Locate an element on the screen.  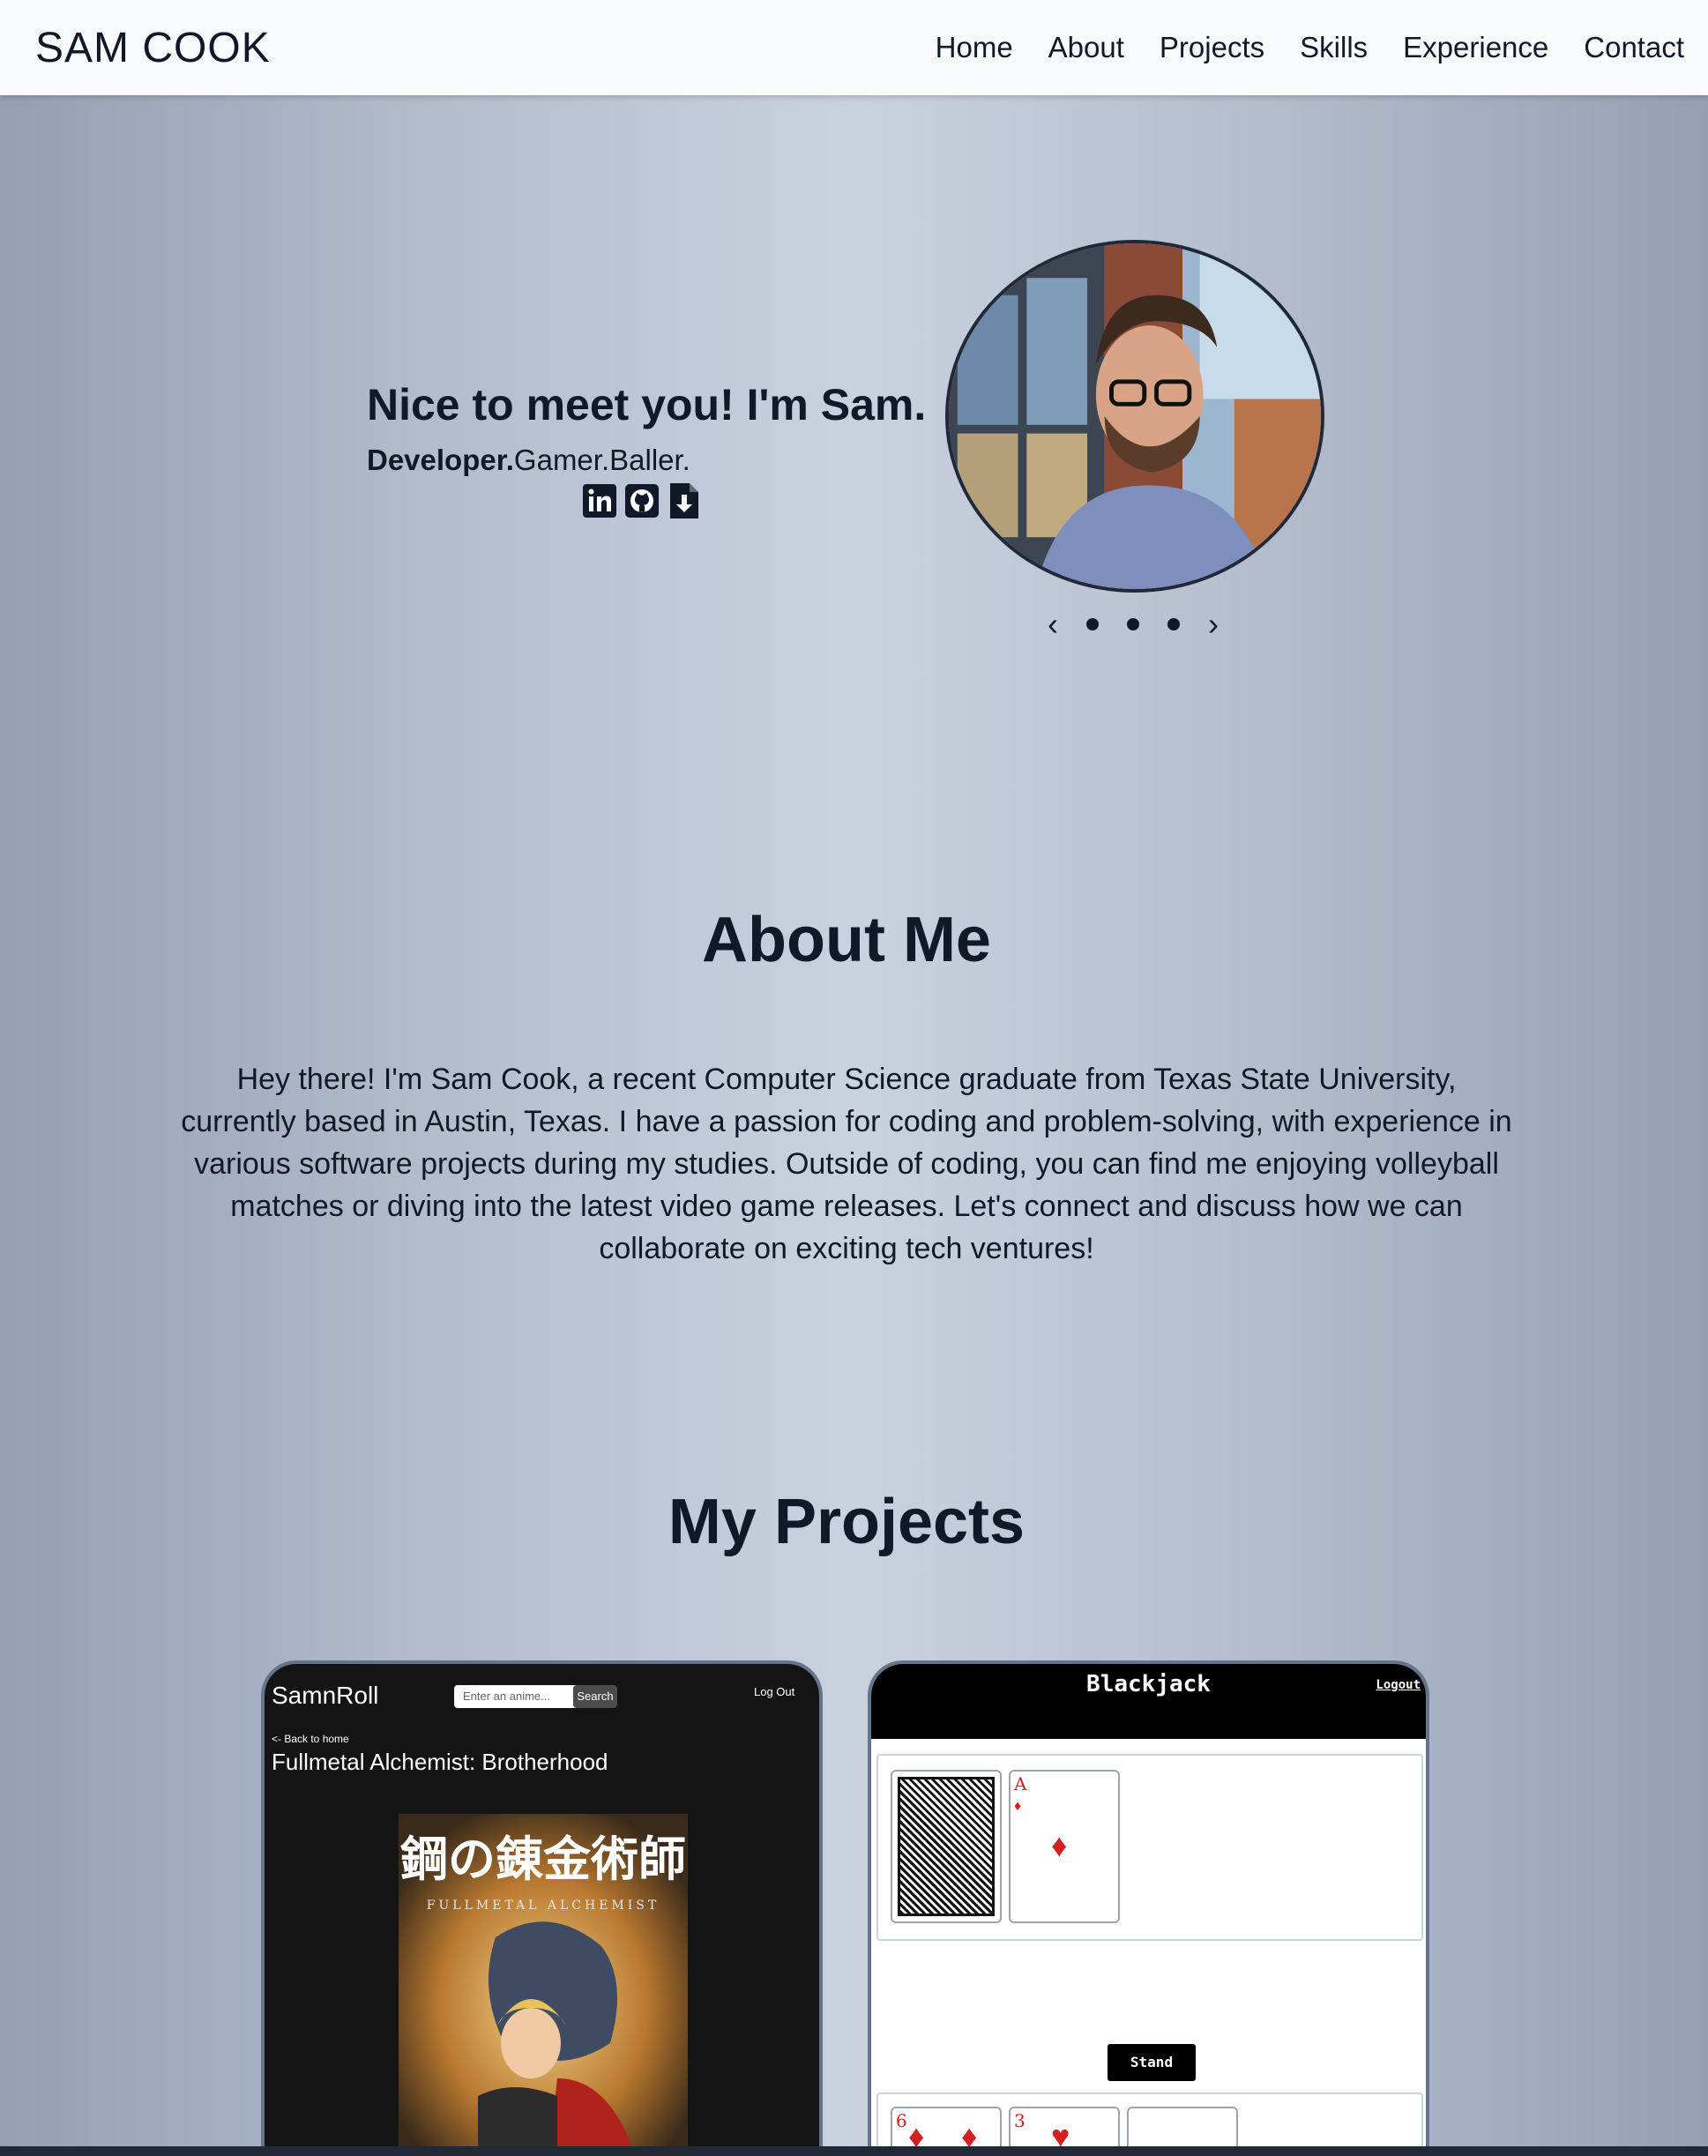
brand-logo: SAM COOK is located at coordinates (153, 48).